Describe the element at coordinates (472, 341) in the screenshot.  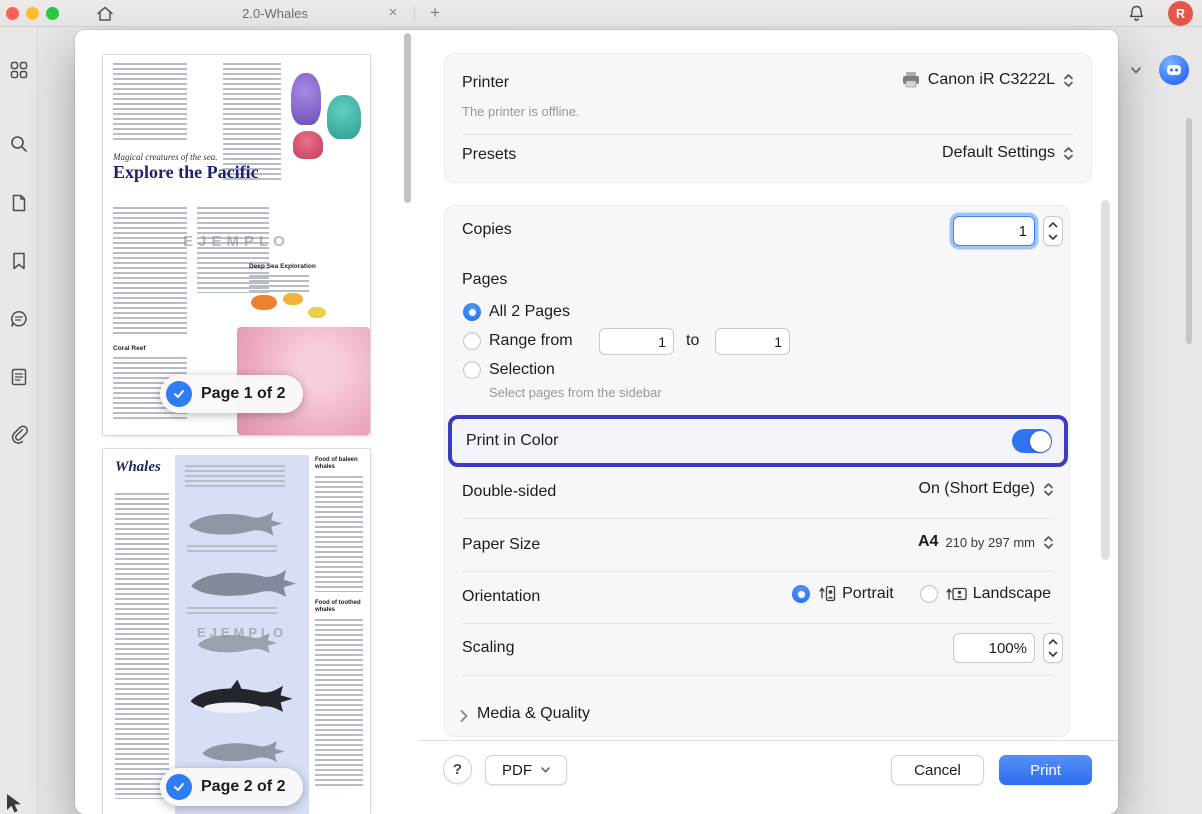
I see `pages-range-radio` at that location.